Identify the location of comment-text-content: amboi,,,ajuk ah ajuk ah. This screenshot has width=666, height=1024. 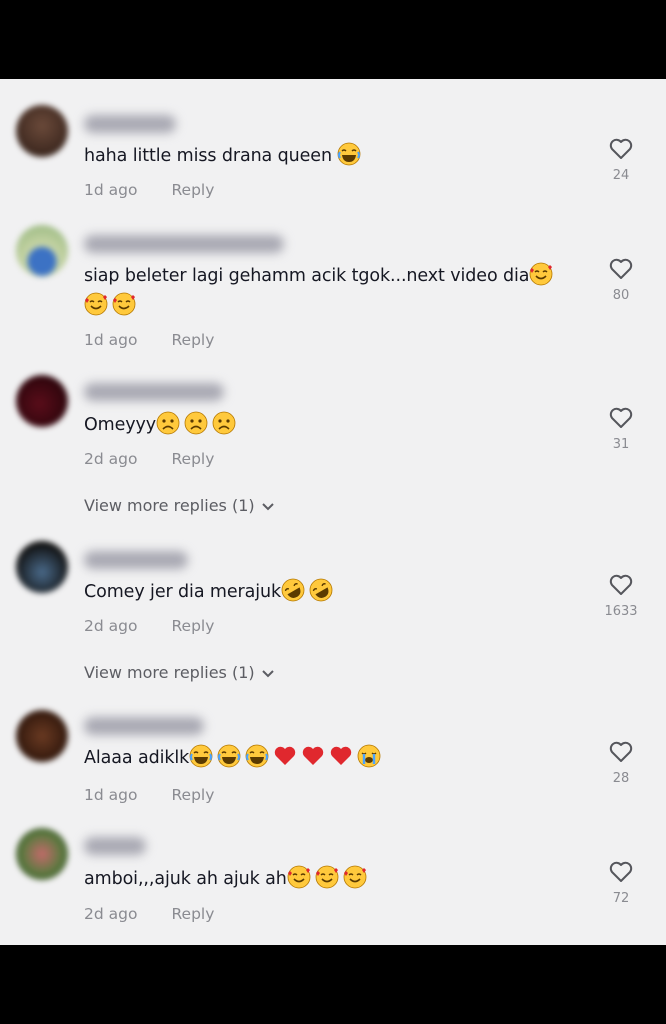
(185, 879).